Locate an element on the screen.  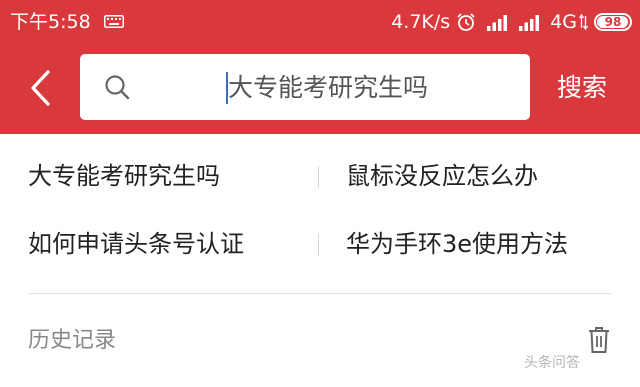
battery-indicator: 98 is located at coordinates (613, 22).